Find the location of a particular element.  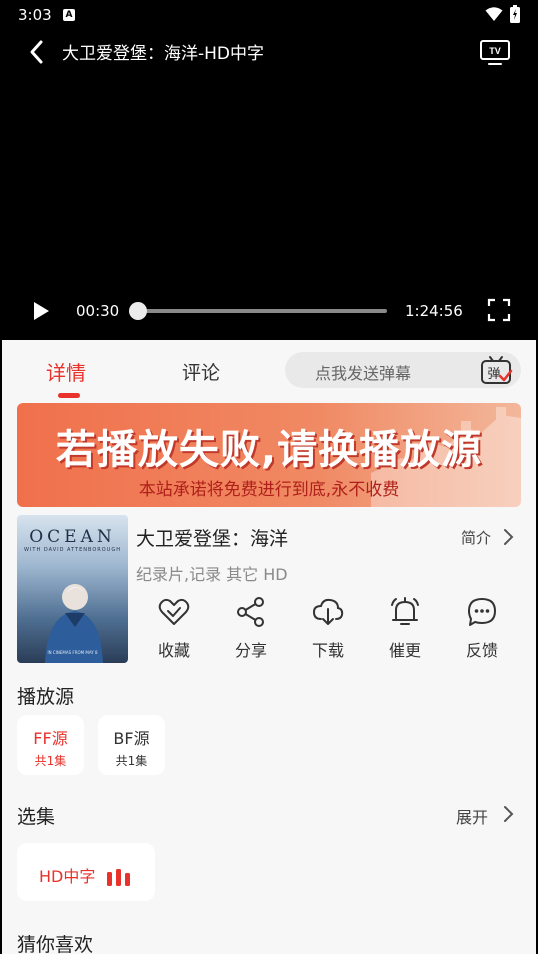

feedback-button: 反馈 is located at coordinates (482, 629).